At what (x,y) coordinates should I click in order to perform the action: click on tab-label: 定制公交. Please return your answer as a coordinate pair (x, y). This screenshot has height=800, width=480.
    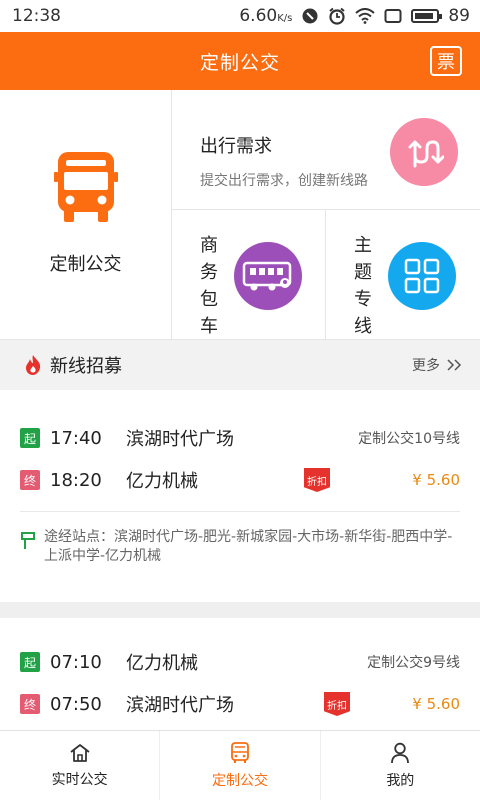
    Looking at the image, I should click on (239, 780).